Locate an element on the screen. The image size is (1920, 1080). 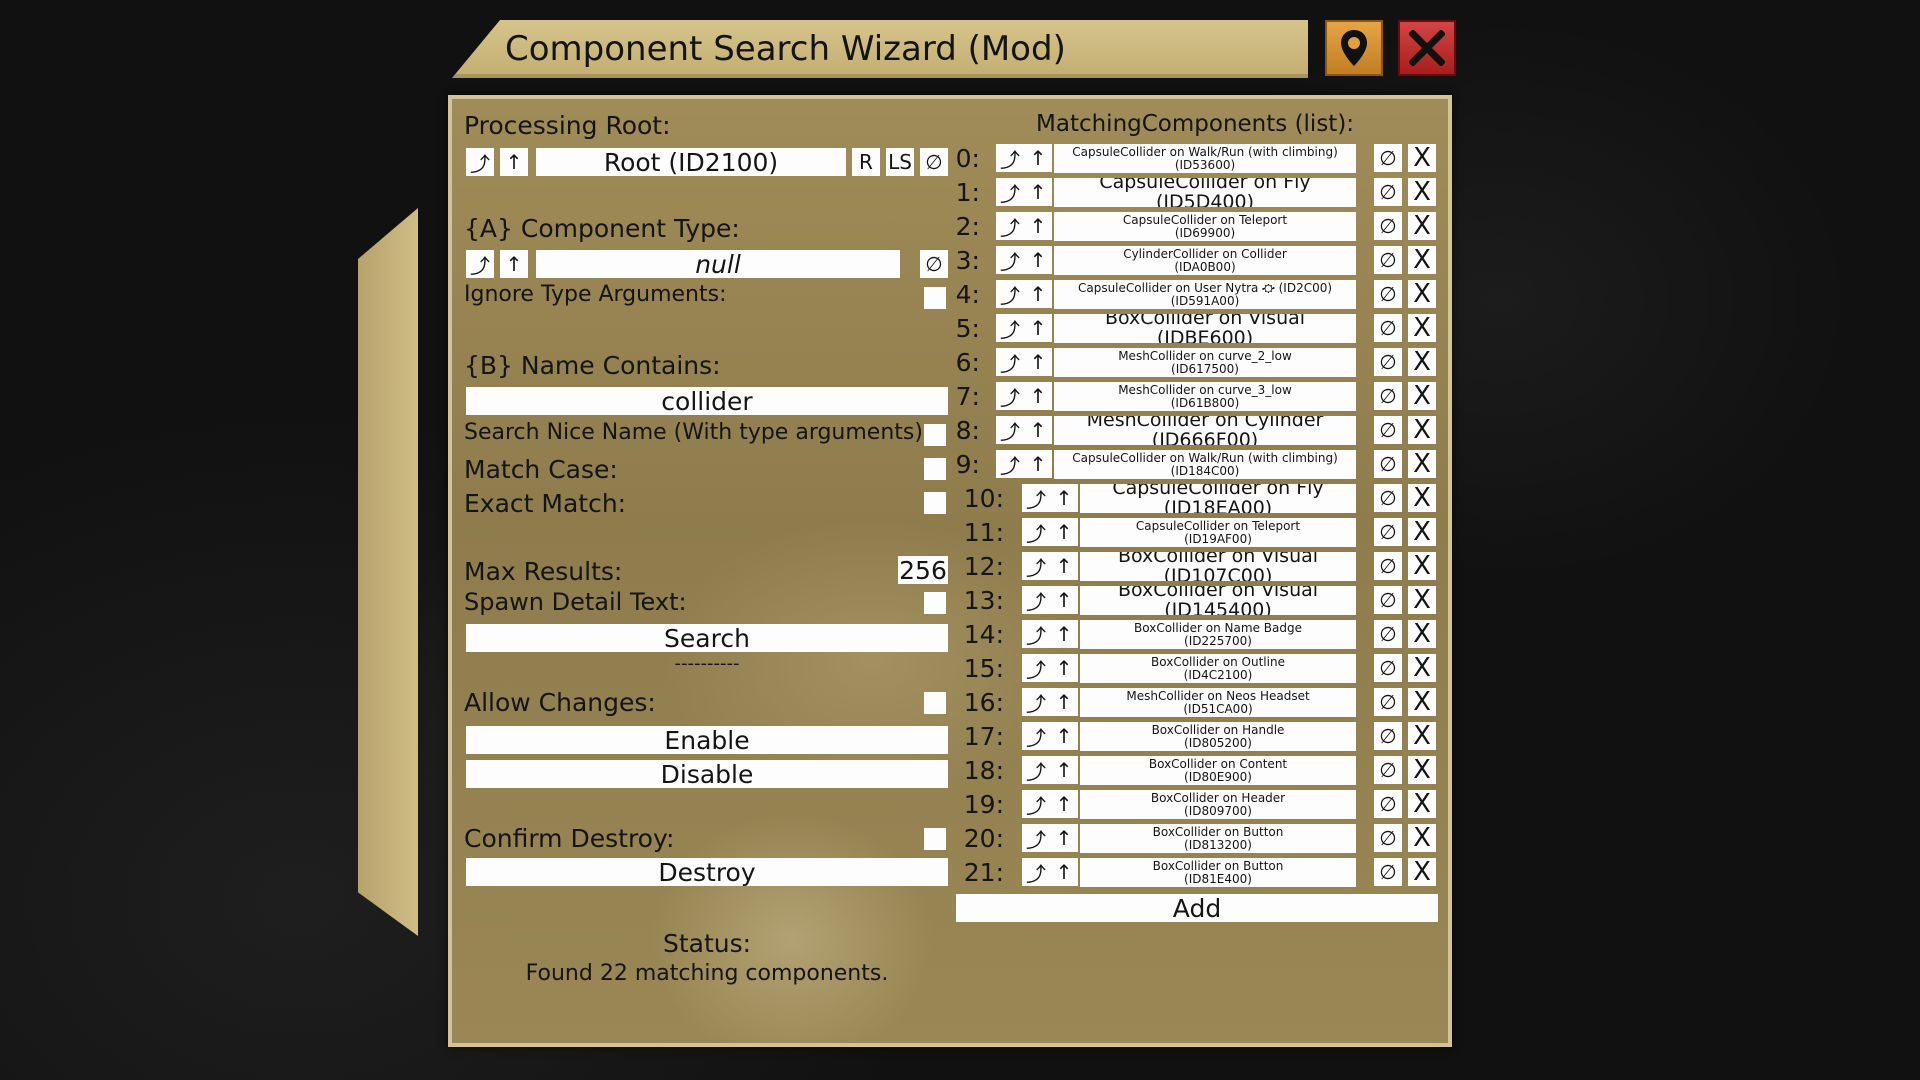
list-item-field: MeshCollider on Cylinder (ID666F00) is located at coordinates (1205, 430).